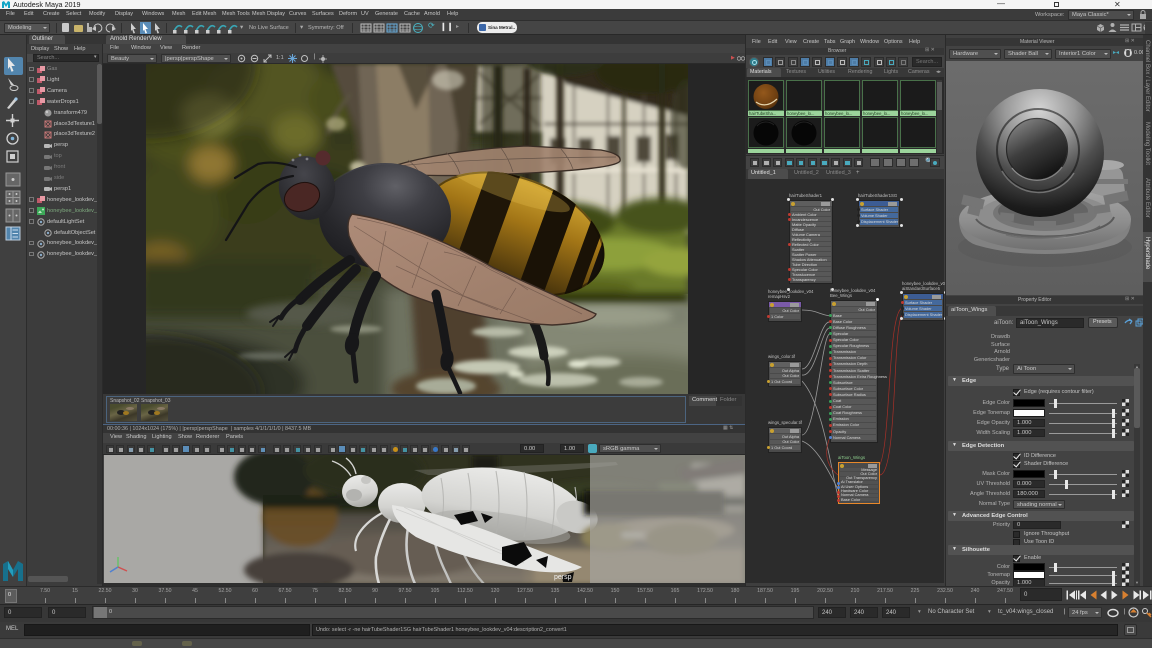  What do you see at coordinates (563, 577) in the screenshot?
I see `svg-text: persp` at bounding box center [563, 577].